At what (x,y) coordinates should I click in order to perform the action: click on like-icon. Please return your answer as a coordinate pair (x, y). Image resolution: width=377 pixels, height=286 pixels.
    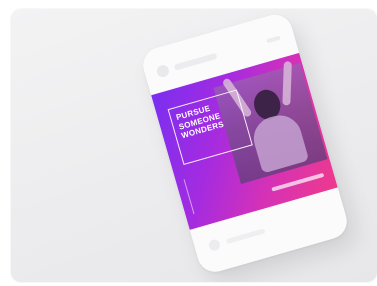
    Looking at the image, I should click on (214, 245).